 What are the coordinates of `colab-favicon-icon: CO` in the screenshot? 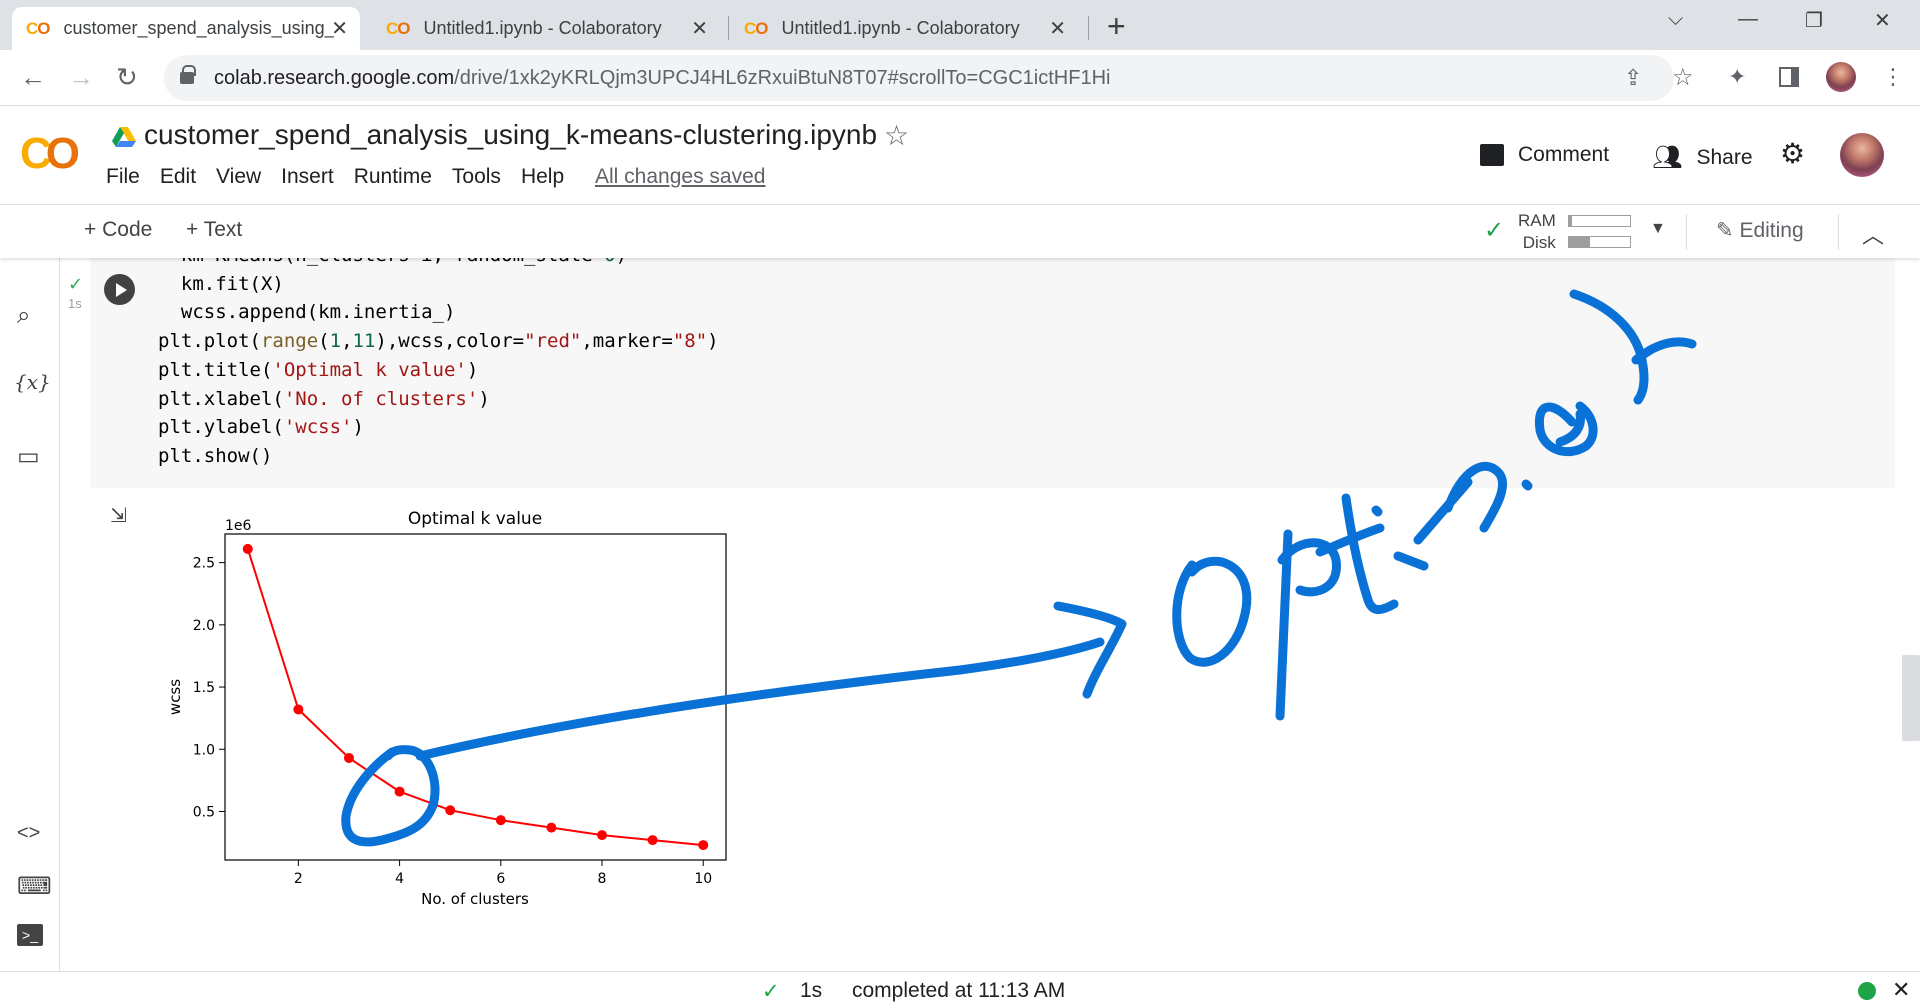 It's located at (398, 28).